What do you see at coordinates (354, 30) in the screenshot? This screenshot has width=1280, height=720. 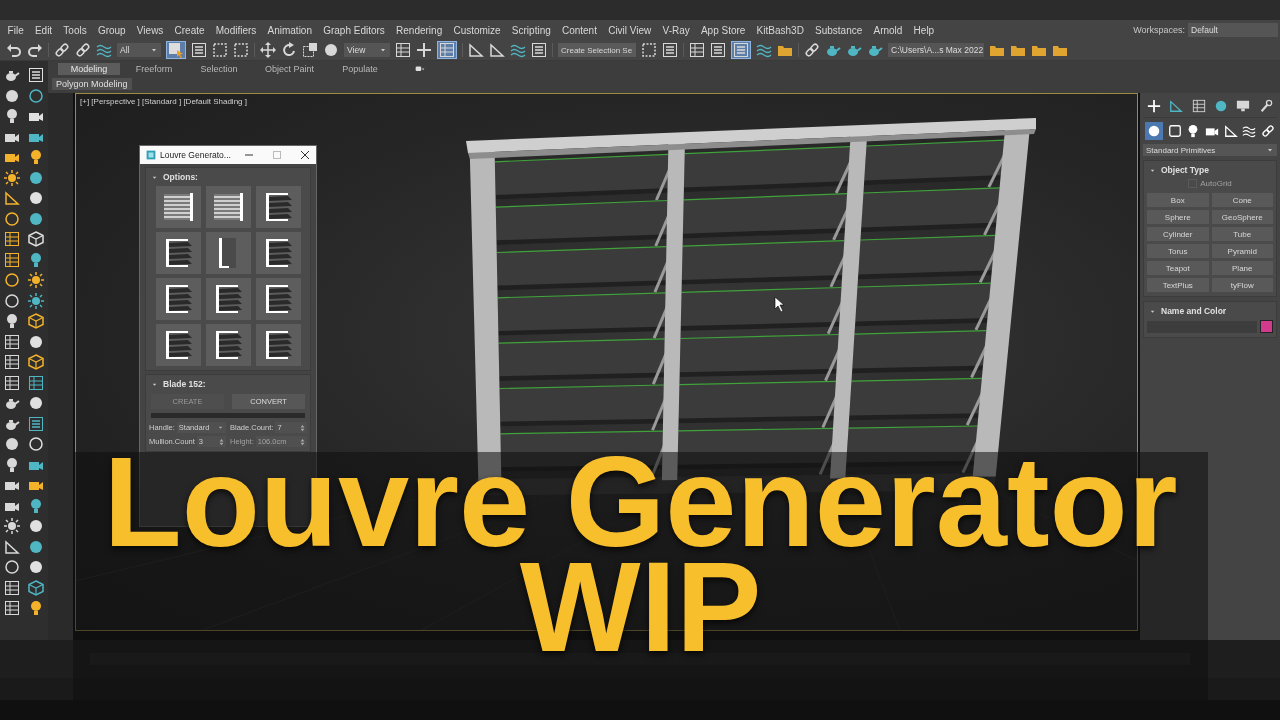 I see `menu-item: Graph Editors` at bounding box center [354, 30].